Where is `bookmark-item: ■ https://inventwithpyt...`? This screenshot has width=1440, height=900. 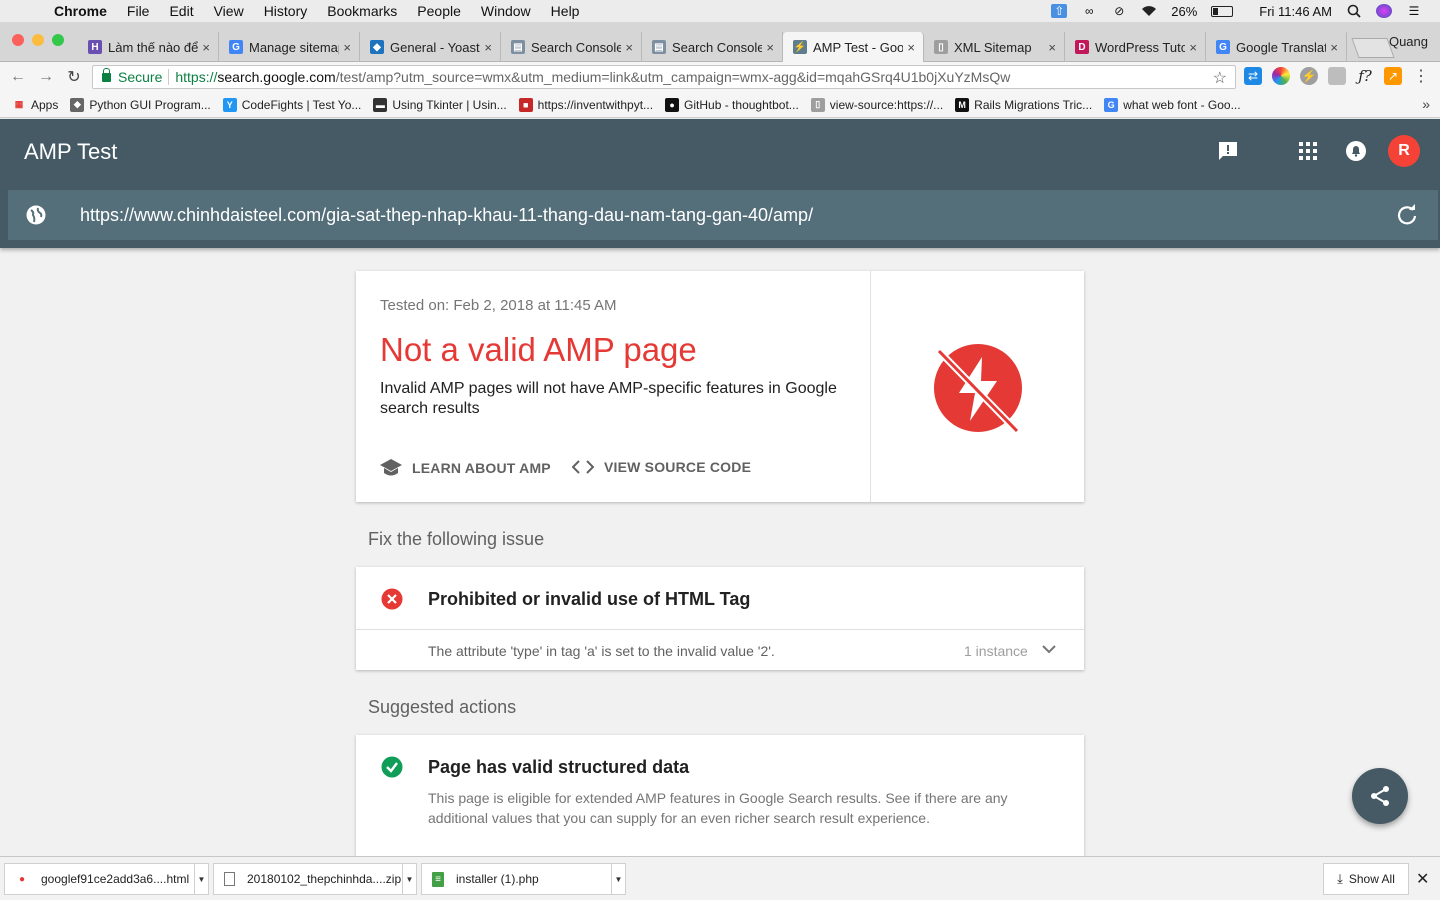 bookmark-item: ■ https://inventwithpyt... is located at coordinates (586, 104).